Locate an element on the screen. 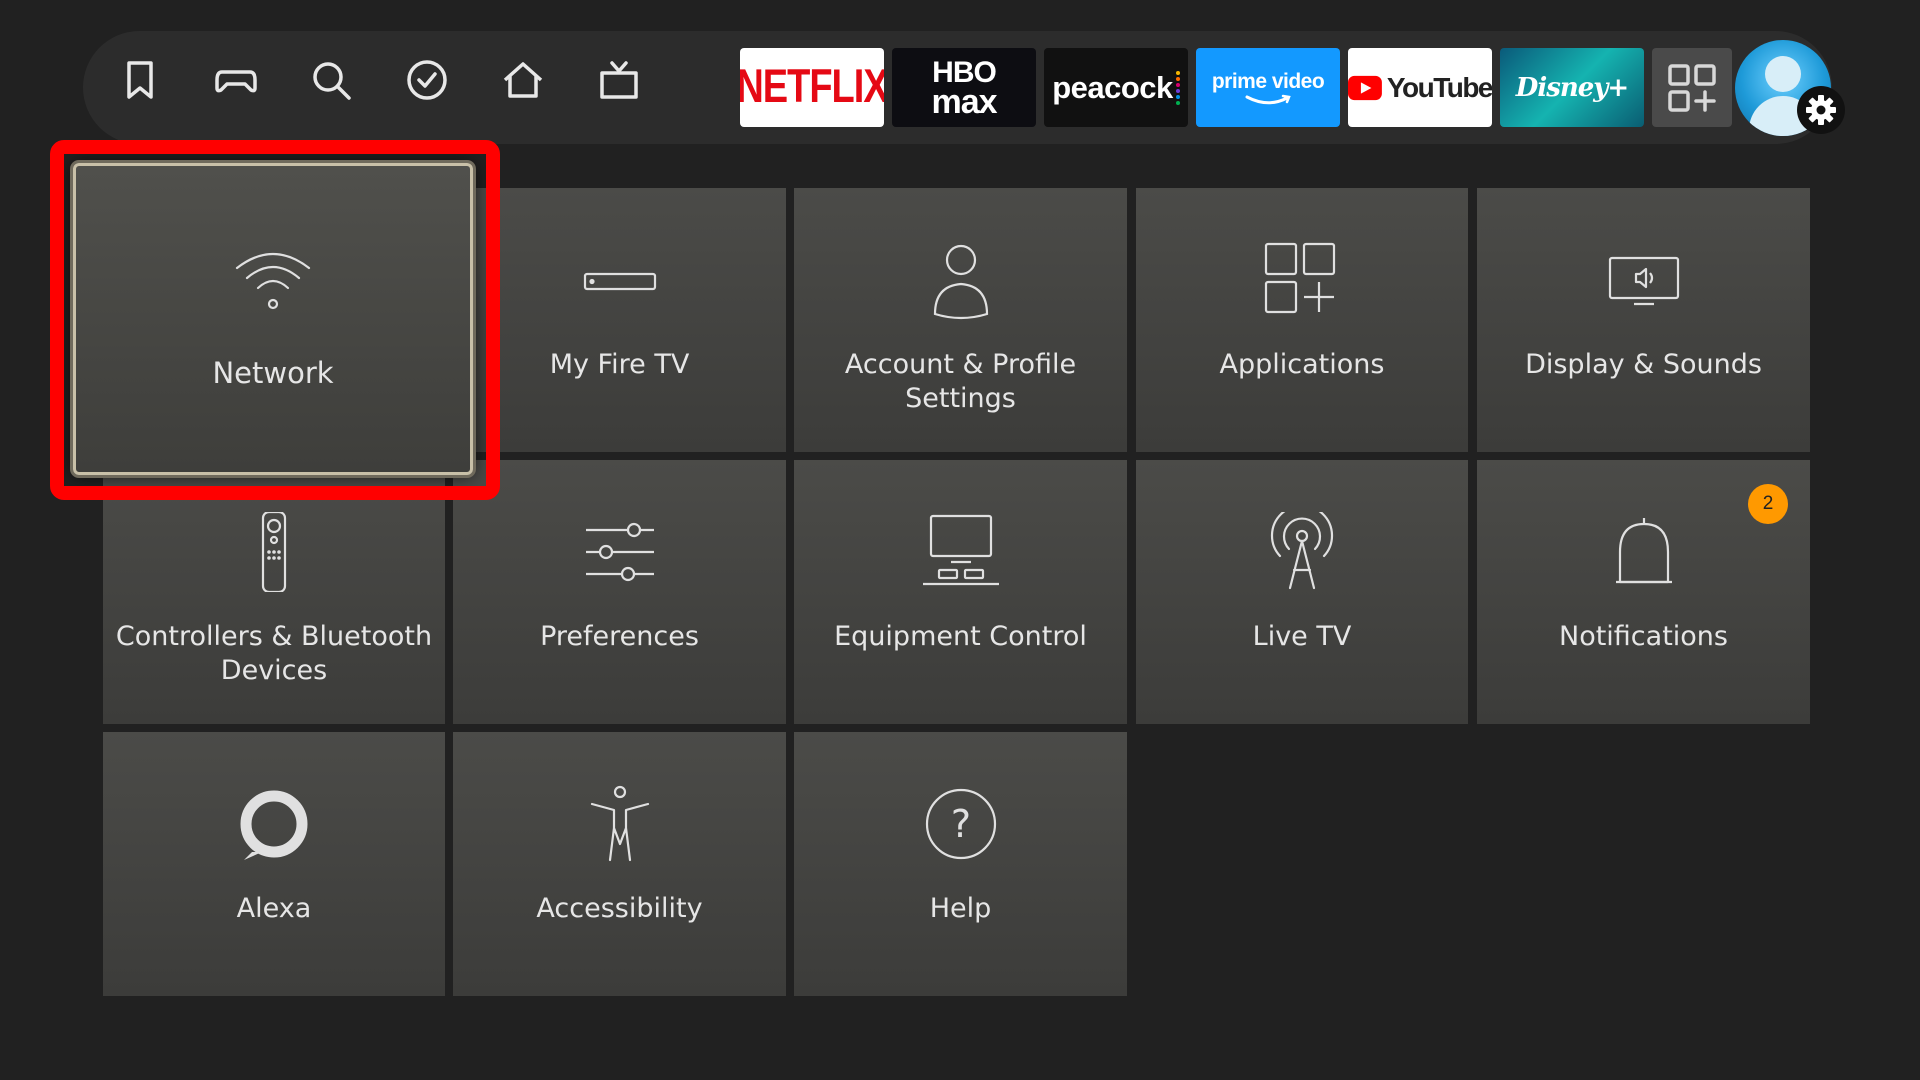 The width and height of the screenshot is (1920, 1080). applications-label: Applications is located at coordinates (1302, 364).